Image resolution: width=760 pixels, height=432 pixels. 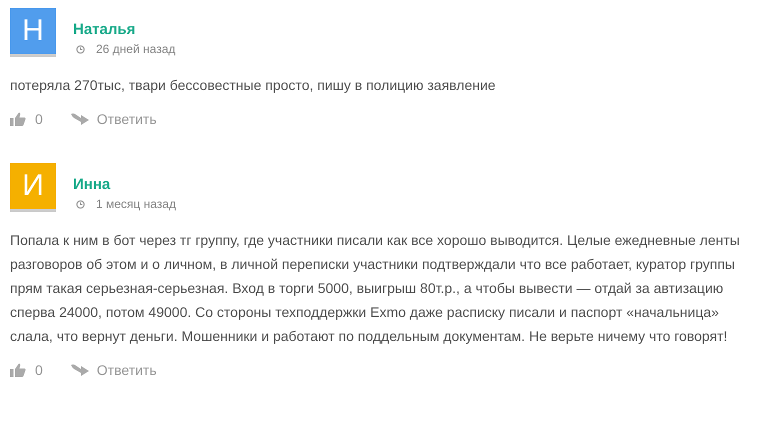 I want to click on timestamp: 1 месяц назад, so click(x=136, y=204).